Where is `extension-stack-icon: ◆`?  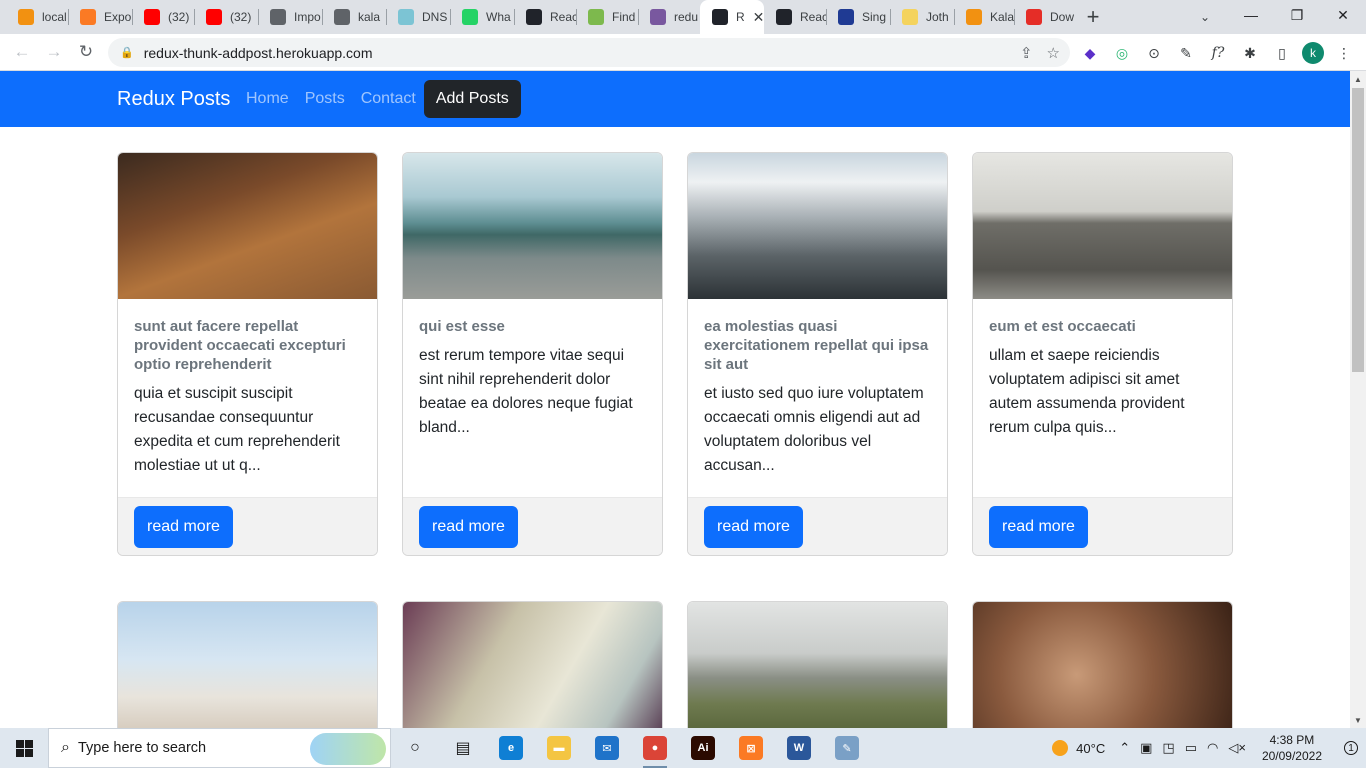 extension-stack-icon: ◆ is located at coordinates (1090, 53).